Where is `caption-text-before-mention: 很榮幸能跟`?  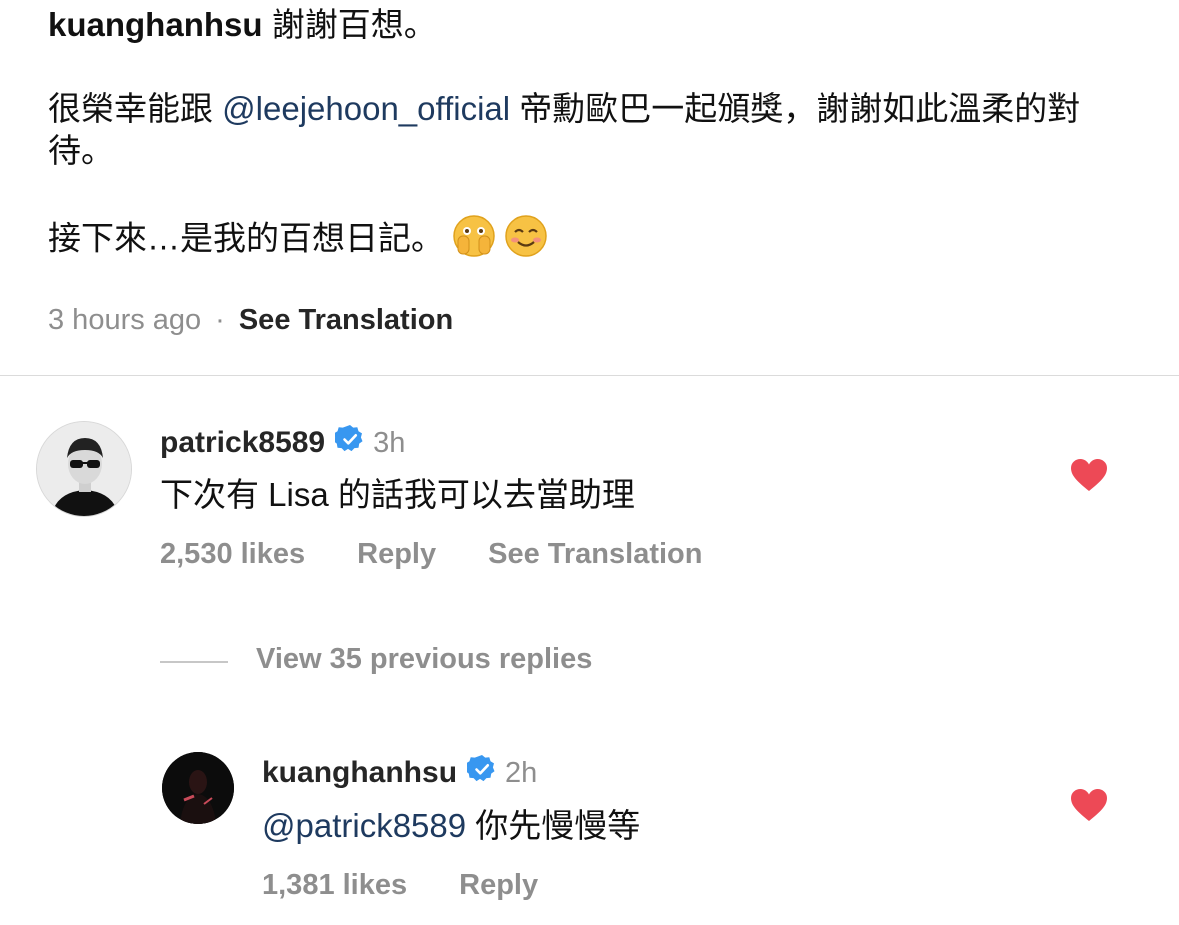 caption-text-before-mention: 很榮幸能跟 is located at coordinates (135, 108).